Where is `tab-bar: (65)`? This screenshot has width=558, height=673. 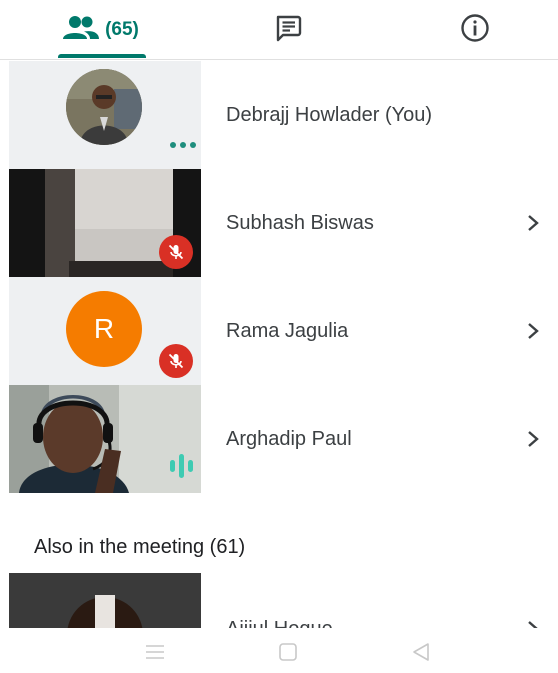
tab-bar: (65) is located at coordinates (279, 30).